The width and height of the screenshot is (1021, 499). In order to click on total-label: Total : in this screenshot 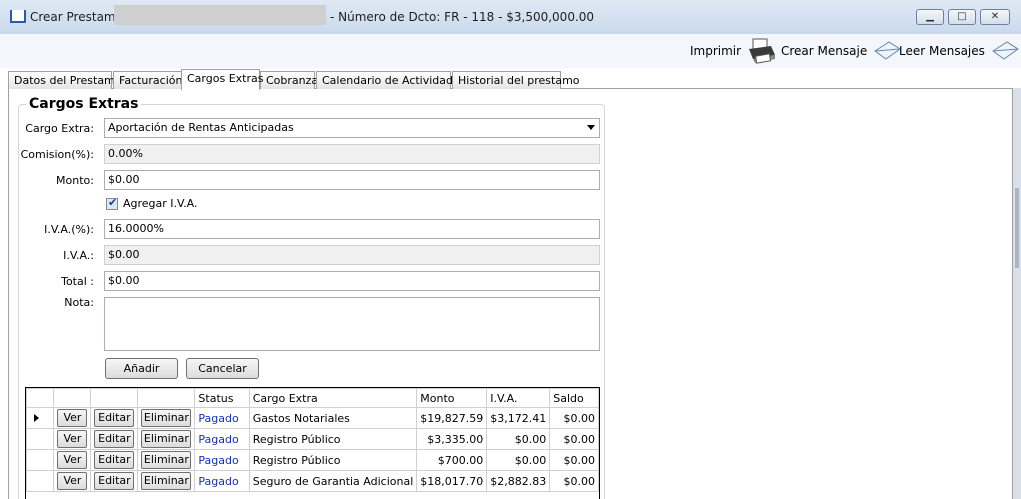, I will do `click(77, 281)`.